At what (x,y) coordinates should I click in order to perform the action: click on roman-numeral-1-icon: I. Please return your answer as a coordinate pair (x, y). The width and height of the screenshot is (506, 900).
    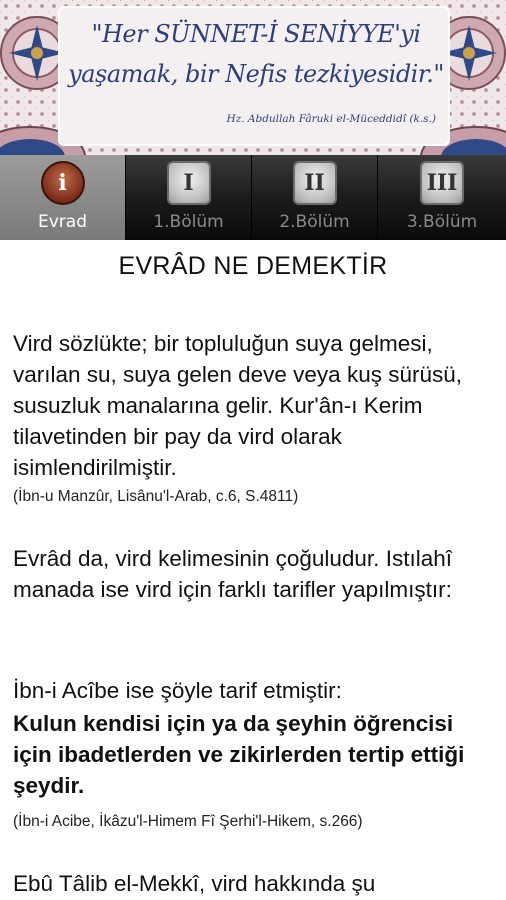
    Looking at the image, I should click on (188, 183).